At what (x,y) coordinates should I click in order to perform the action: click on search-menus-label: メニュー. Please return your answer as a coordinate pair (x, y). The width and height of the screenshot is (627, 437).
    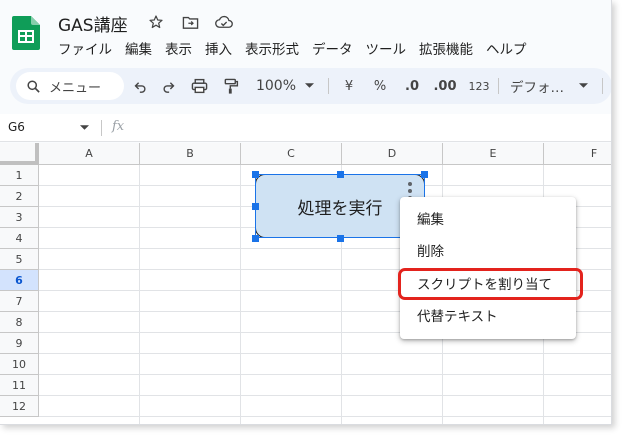
    Looking at the image, I should click on (75, 88).